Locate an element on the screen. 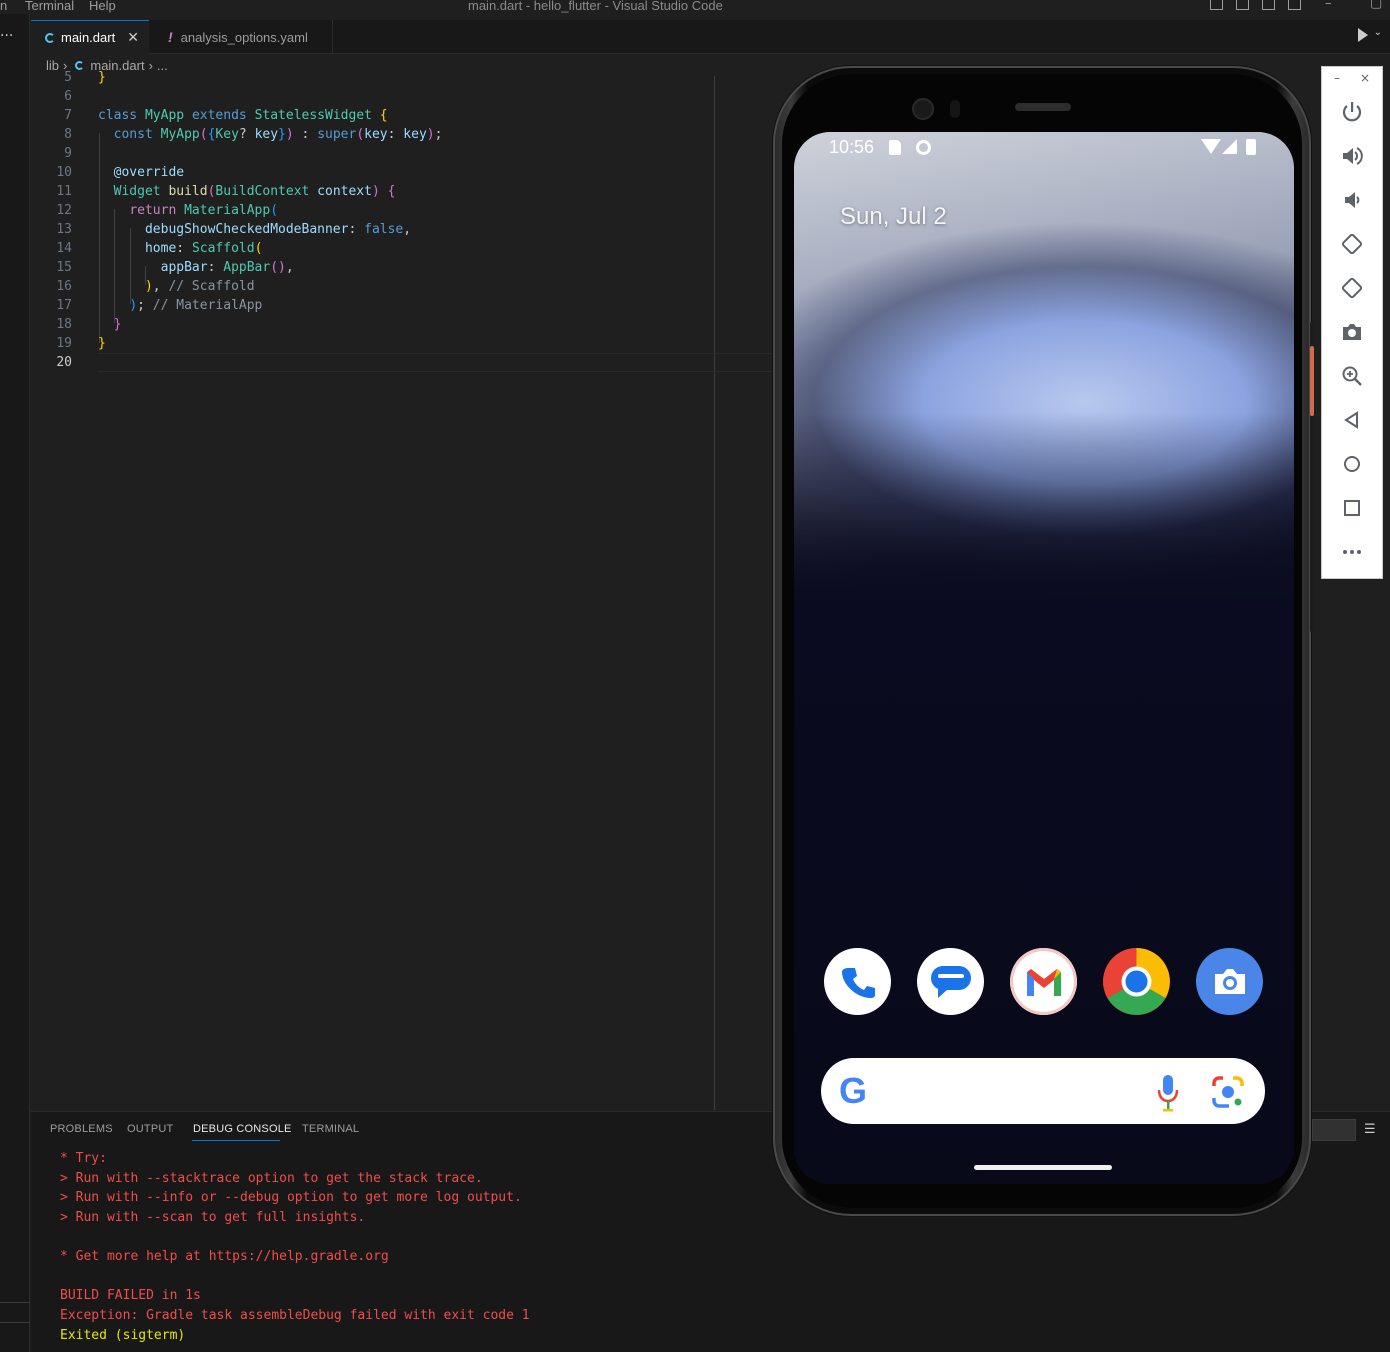  chevron-right-icon: › is located at coordinates (150, 65).